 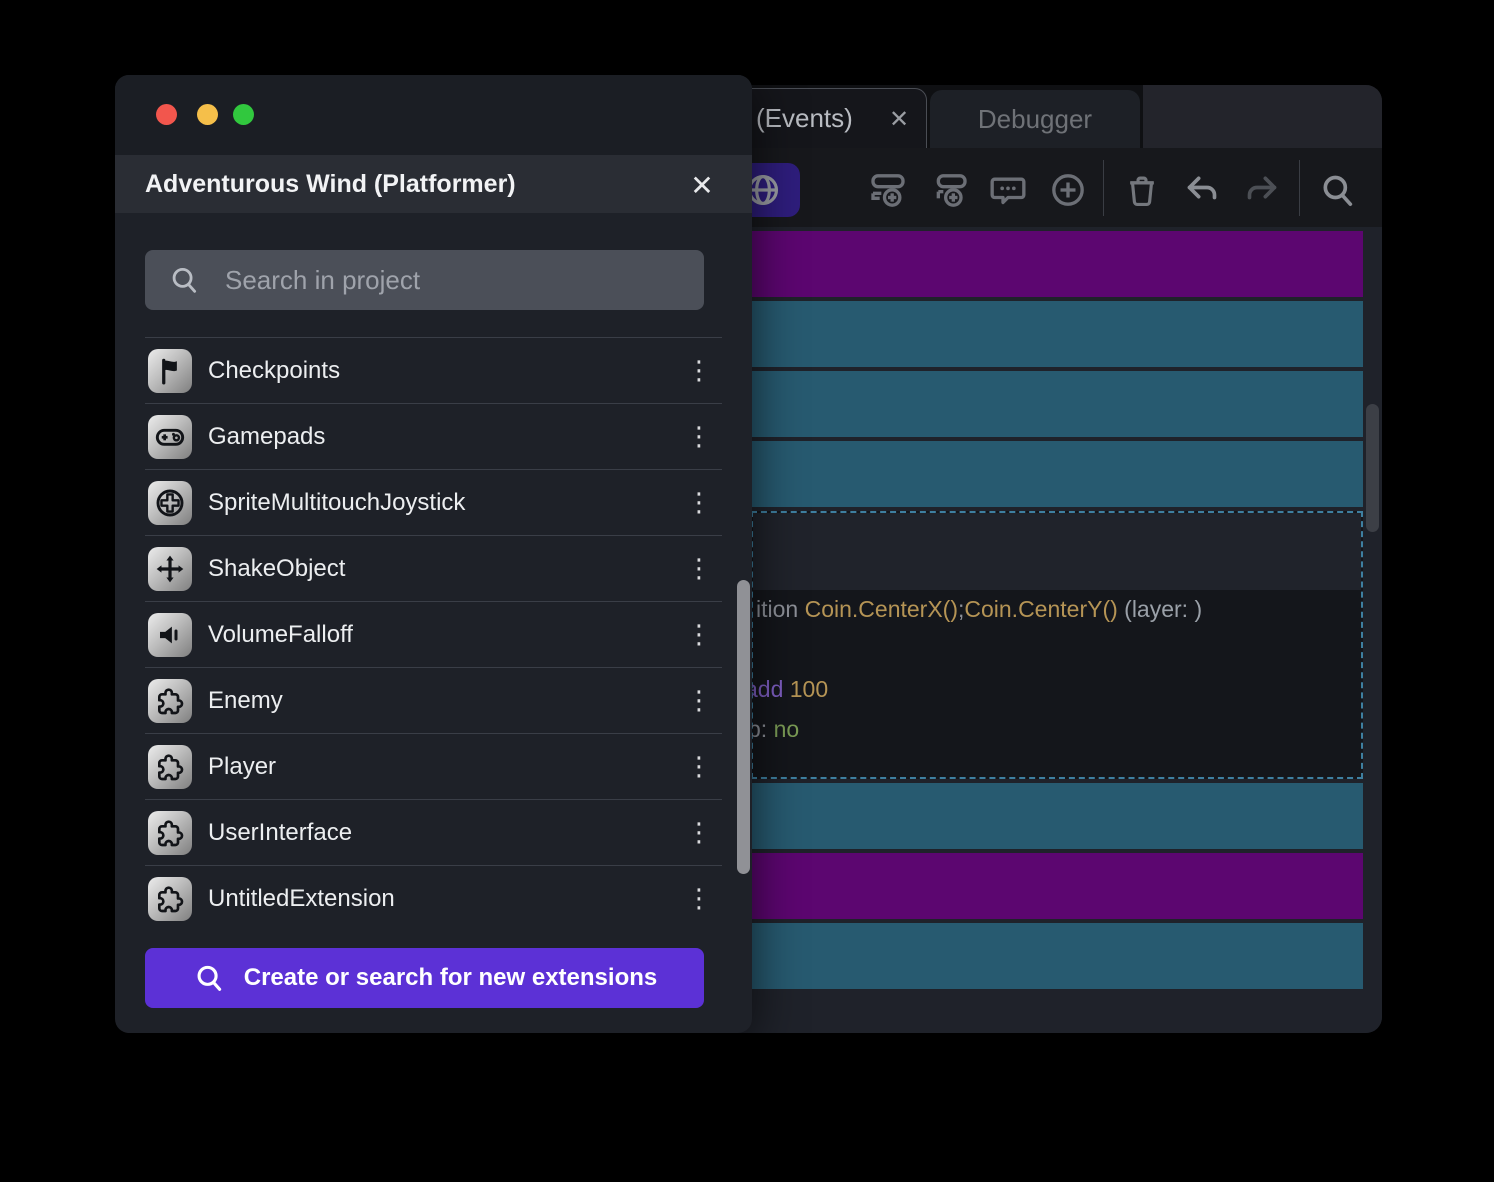 What do you see at coordinates (243, 114) in the screenshot?
I see `traffic-zoom-button` at bounding box center [243, 114].